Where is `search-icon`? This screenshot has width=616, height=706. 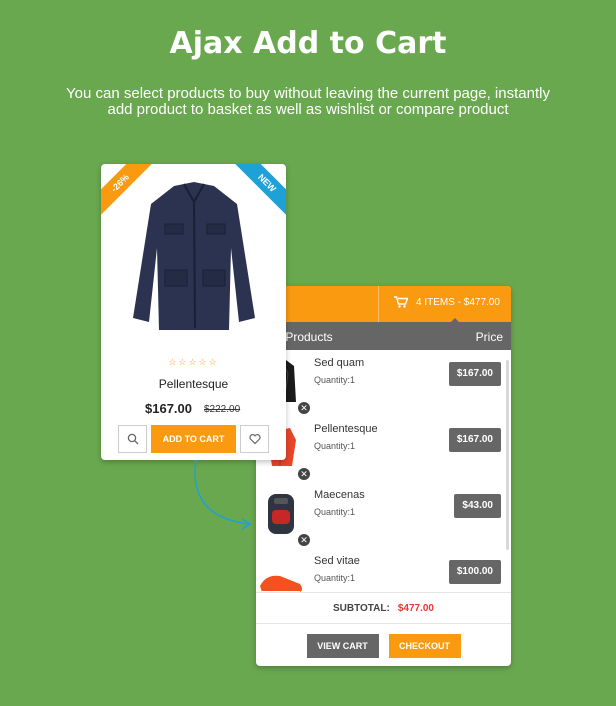
search-icon is located at coordinates (133, 439).